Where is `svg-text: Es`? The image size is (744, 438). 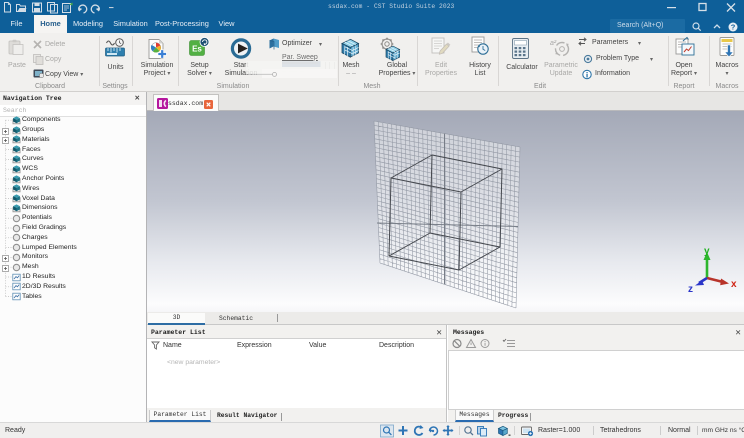 svg-text: Es is located at coordinates (197, 49).